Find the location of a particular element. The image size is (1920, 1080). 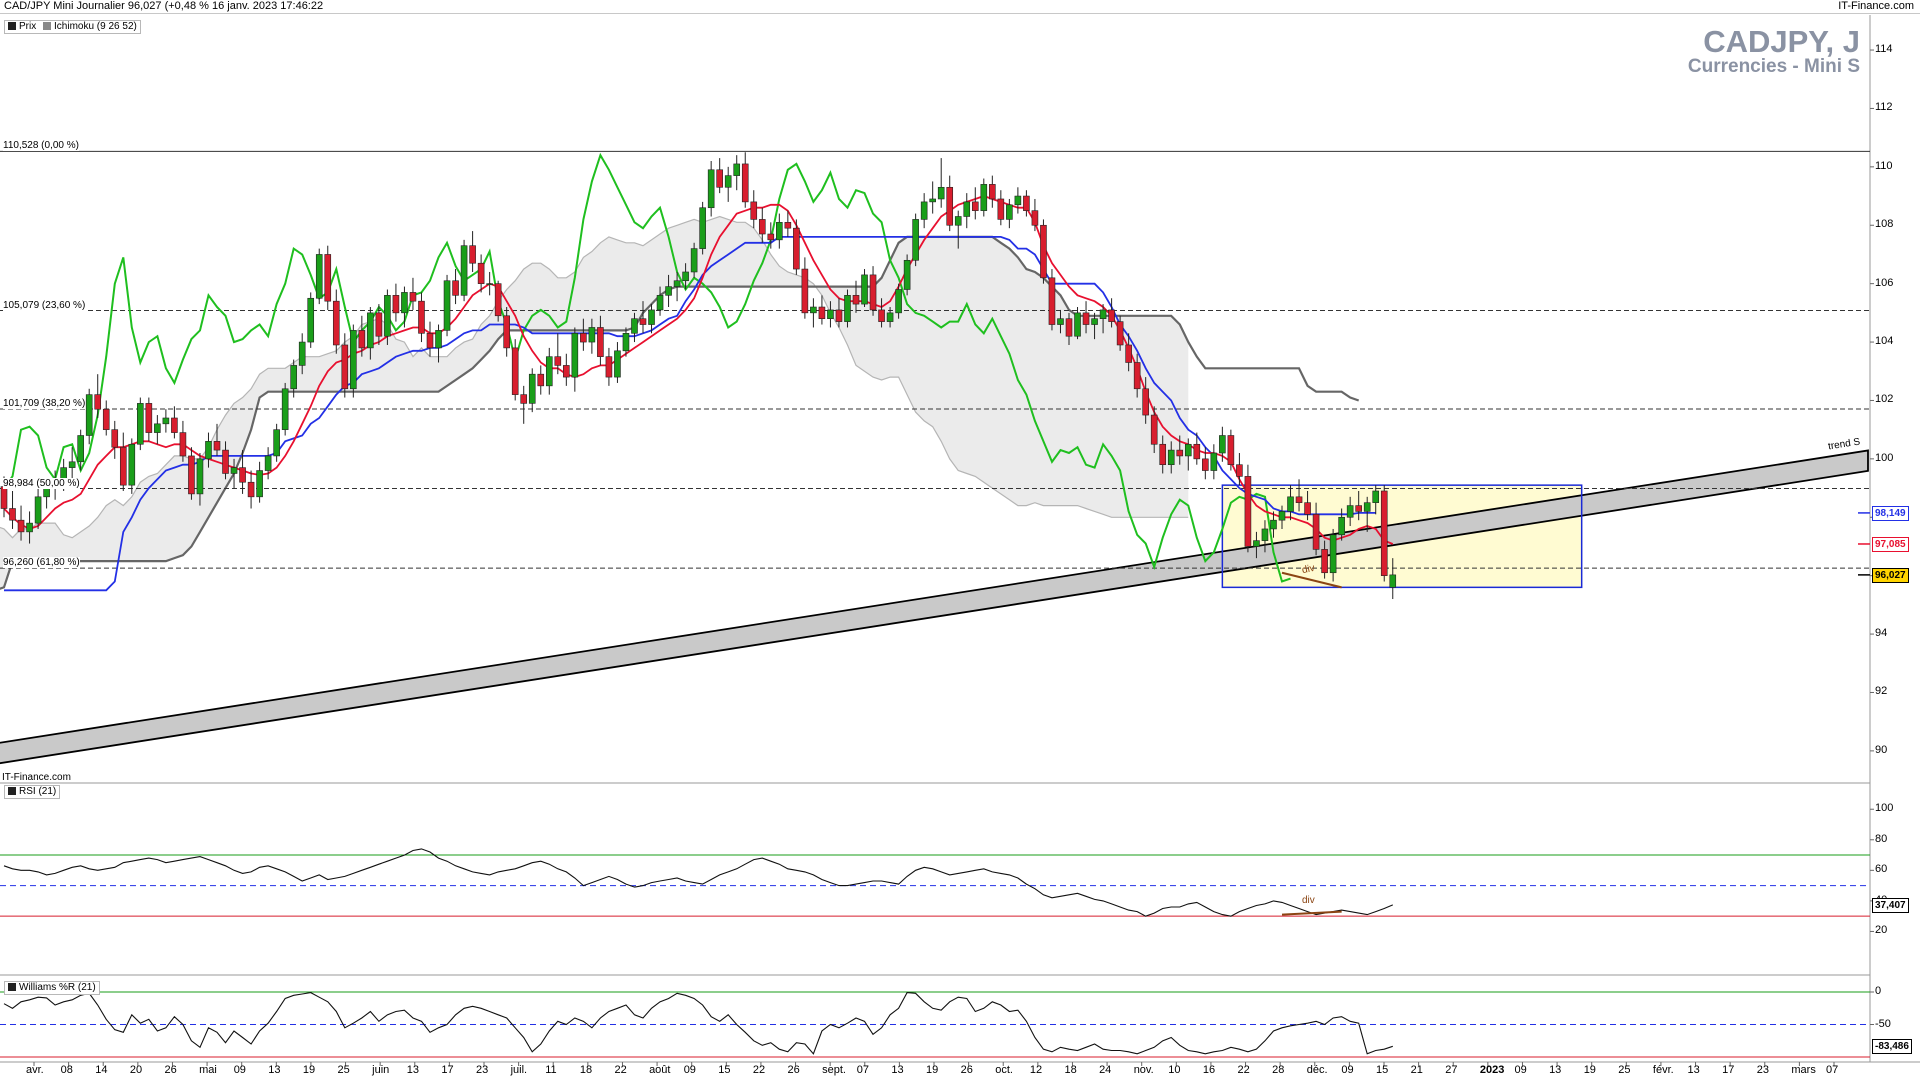

x-axis-label: juil. is located at coordinates (519, 1070).